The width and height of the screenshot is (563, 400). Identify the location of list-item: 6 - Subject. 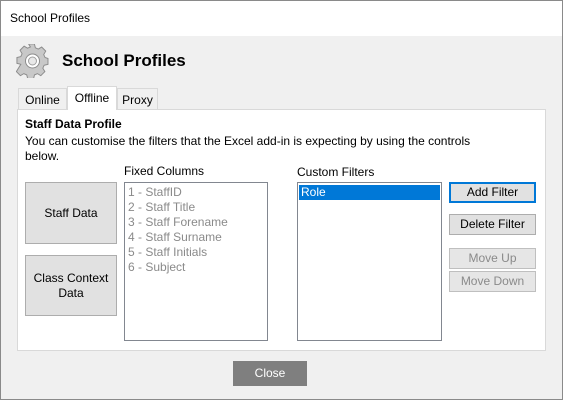
(157, 267).